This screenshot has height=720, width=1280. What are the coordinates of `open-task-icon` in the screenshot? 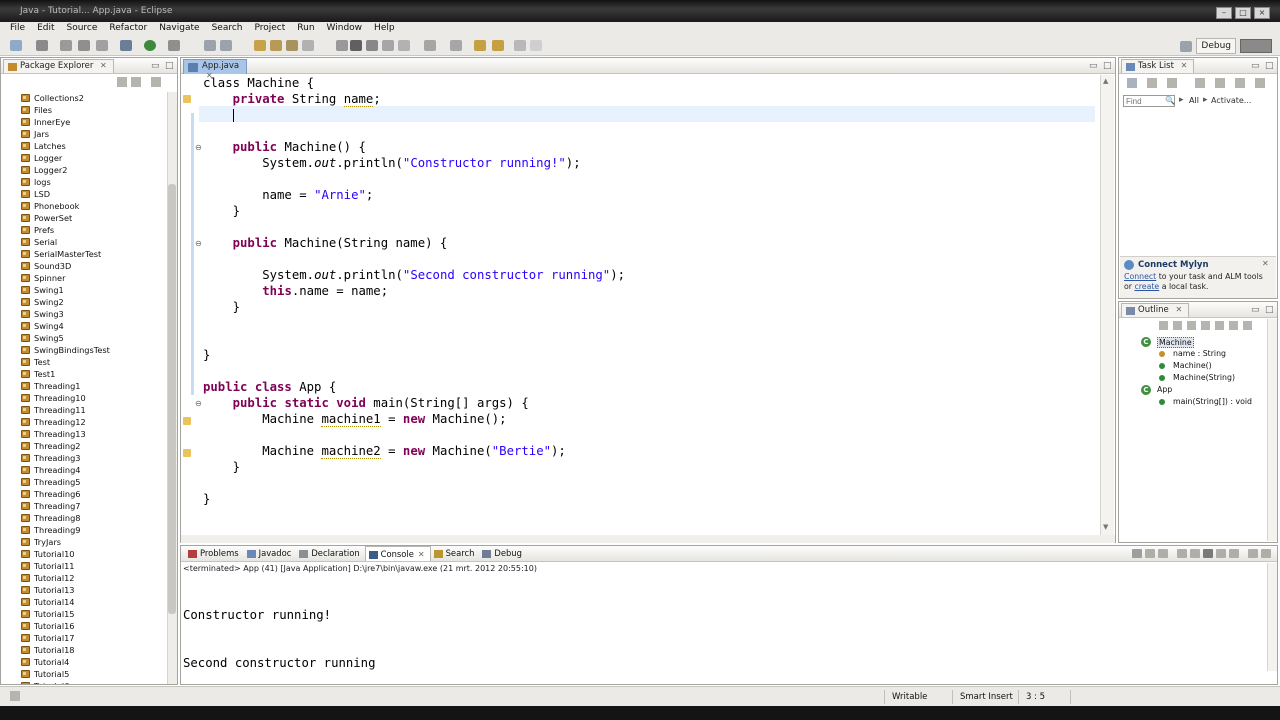 It's located at (276, 45).